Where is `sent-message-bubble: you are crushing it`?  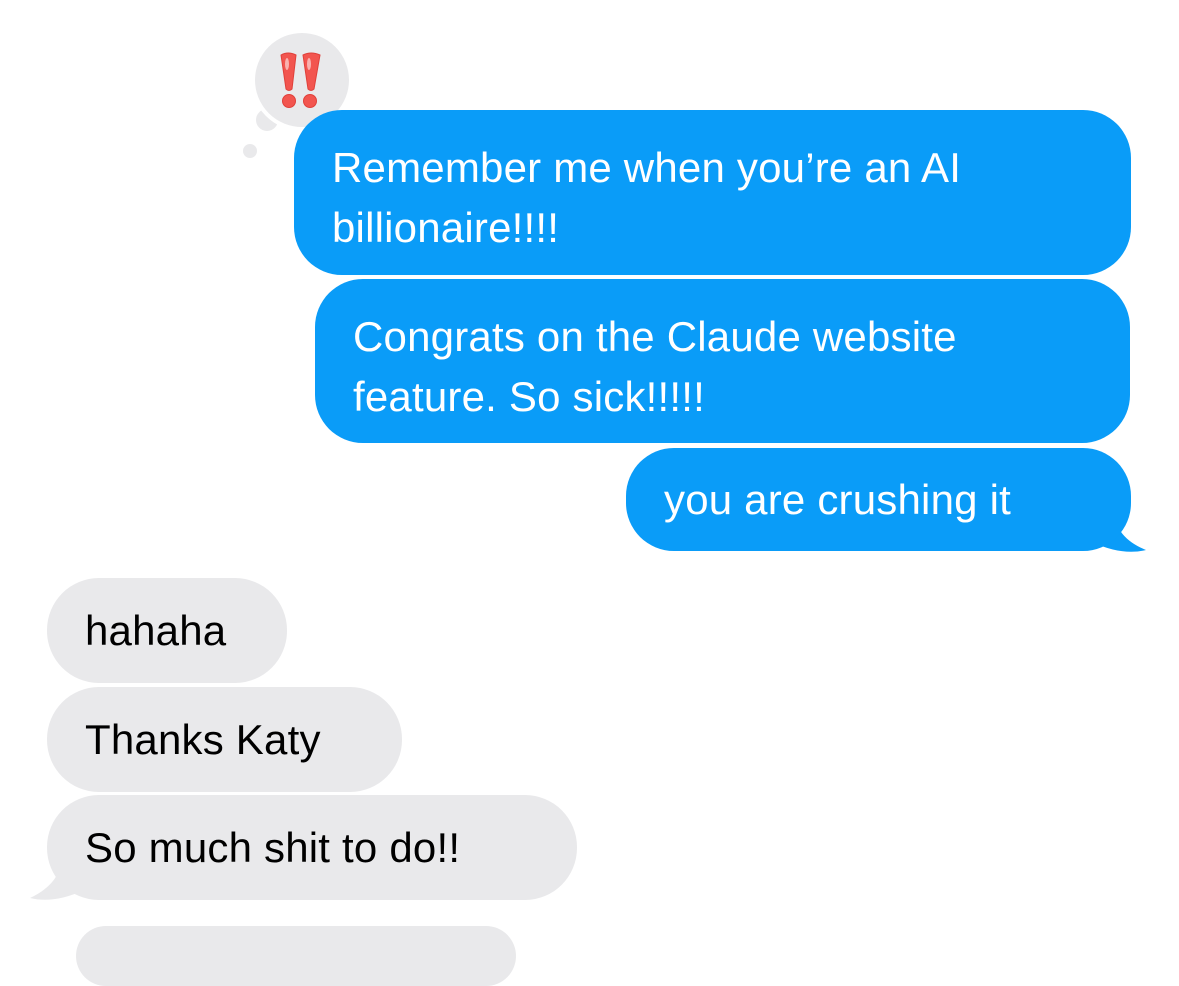
sent-message-bubble: you are crushing it is located at coordinates (878, 499).